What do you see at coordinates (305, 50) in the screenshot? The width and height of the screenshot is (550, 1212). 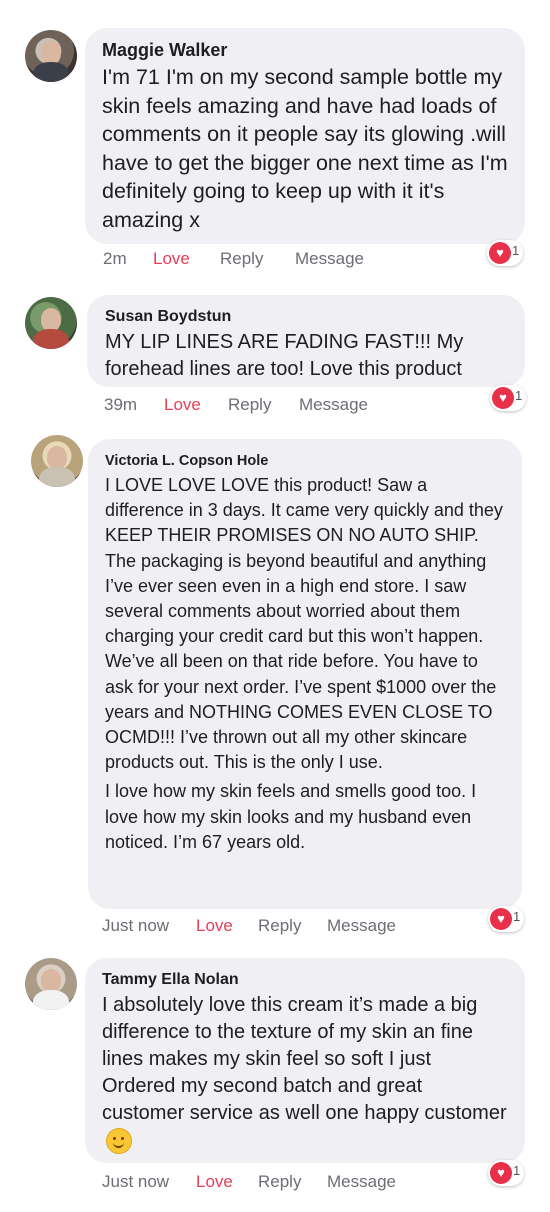 I see `commenter-name: Maggie Walker` at bounding box center [305, 50].